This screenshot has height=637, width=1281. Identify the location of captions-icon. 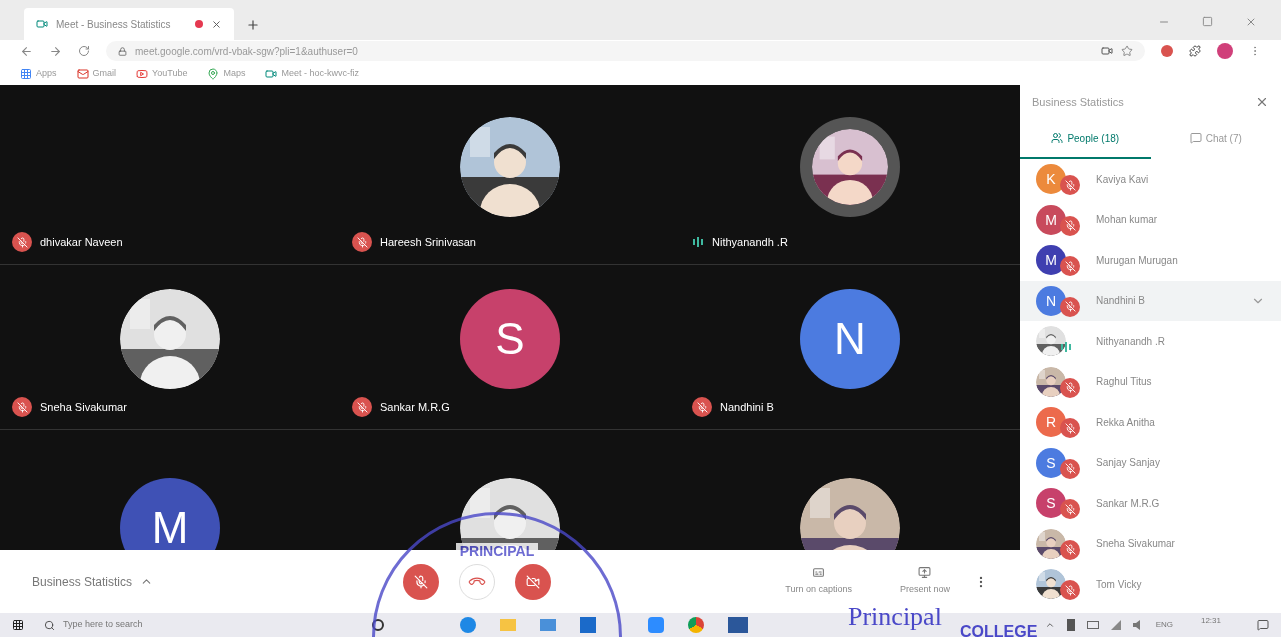
(819, 573).